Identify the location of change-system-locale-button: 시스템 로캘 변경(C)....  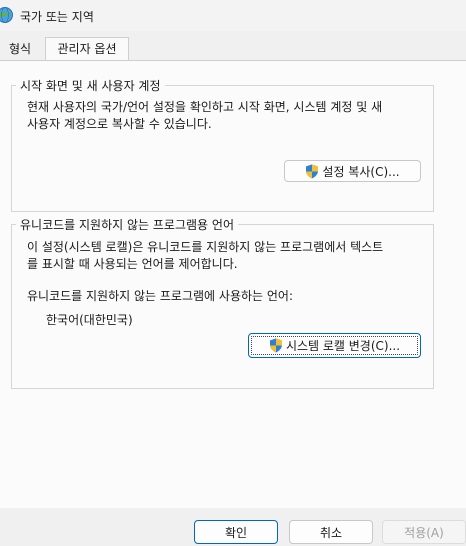
(334, 345).